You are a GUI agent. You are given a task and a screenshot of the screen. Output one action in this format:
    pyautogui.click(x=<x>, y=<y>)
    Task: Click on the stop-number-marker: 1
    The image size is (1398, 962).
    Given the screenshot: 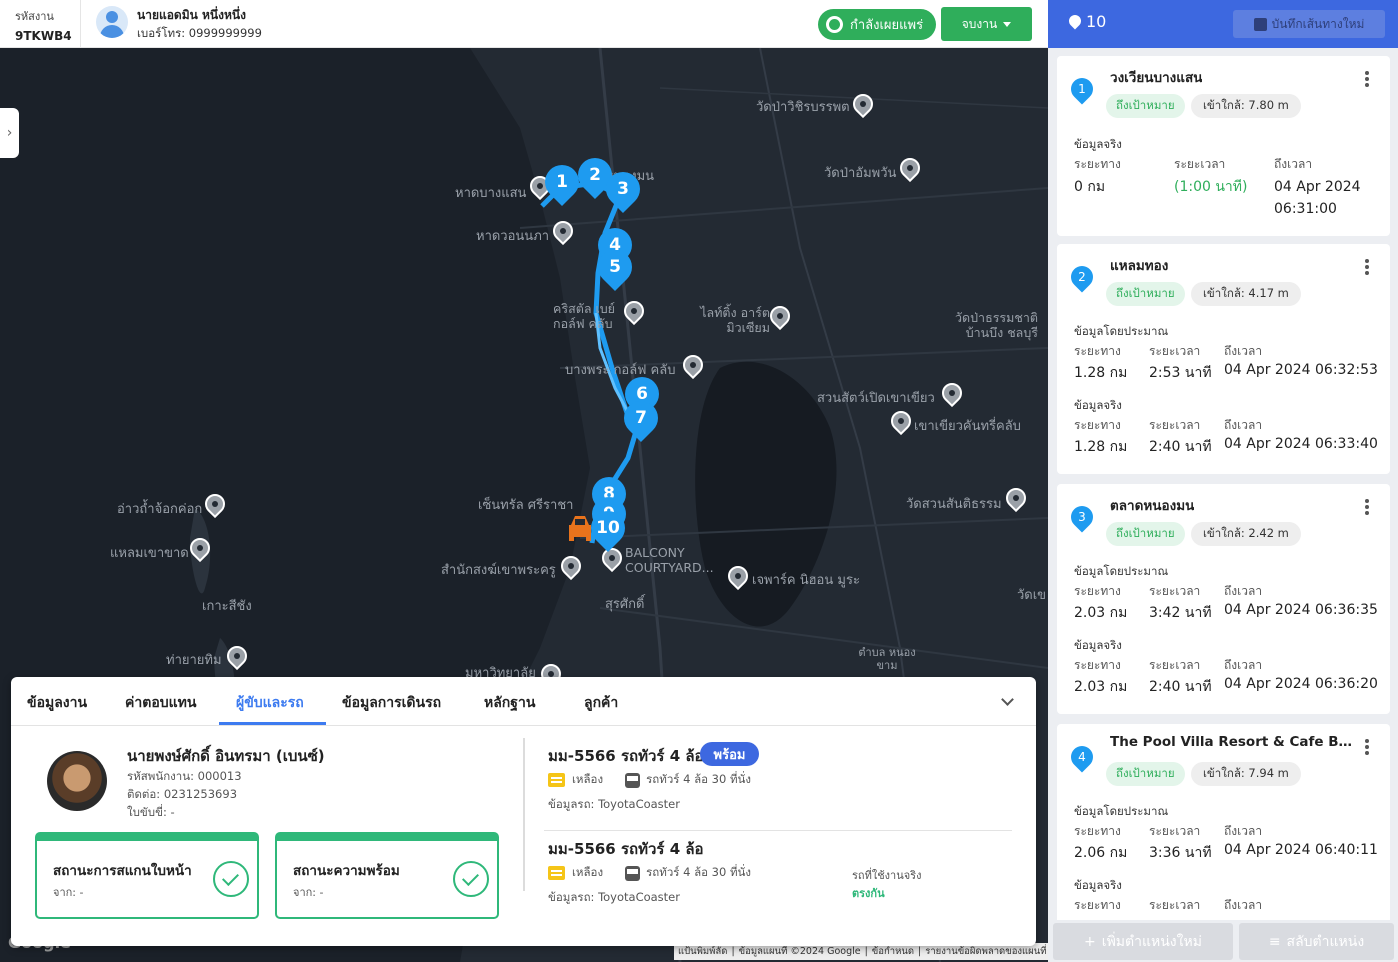 What is the action you would take?
    pyautogui.click(x=1082, y=89)
    